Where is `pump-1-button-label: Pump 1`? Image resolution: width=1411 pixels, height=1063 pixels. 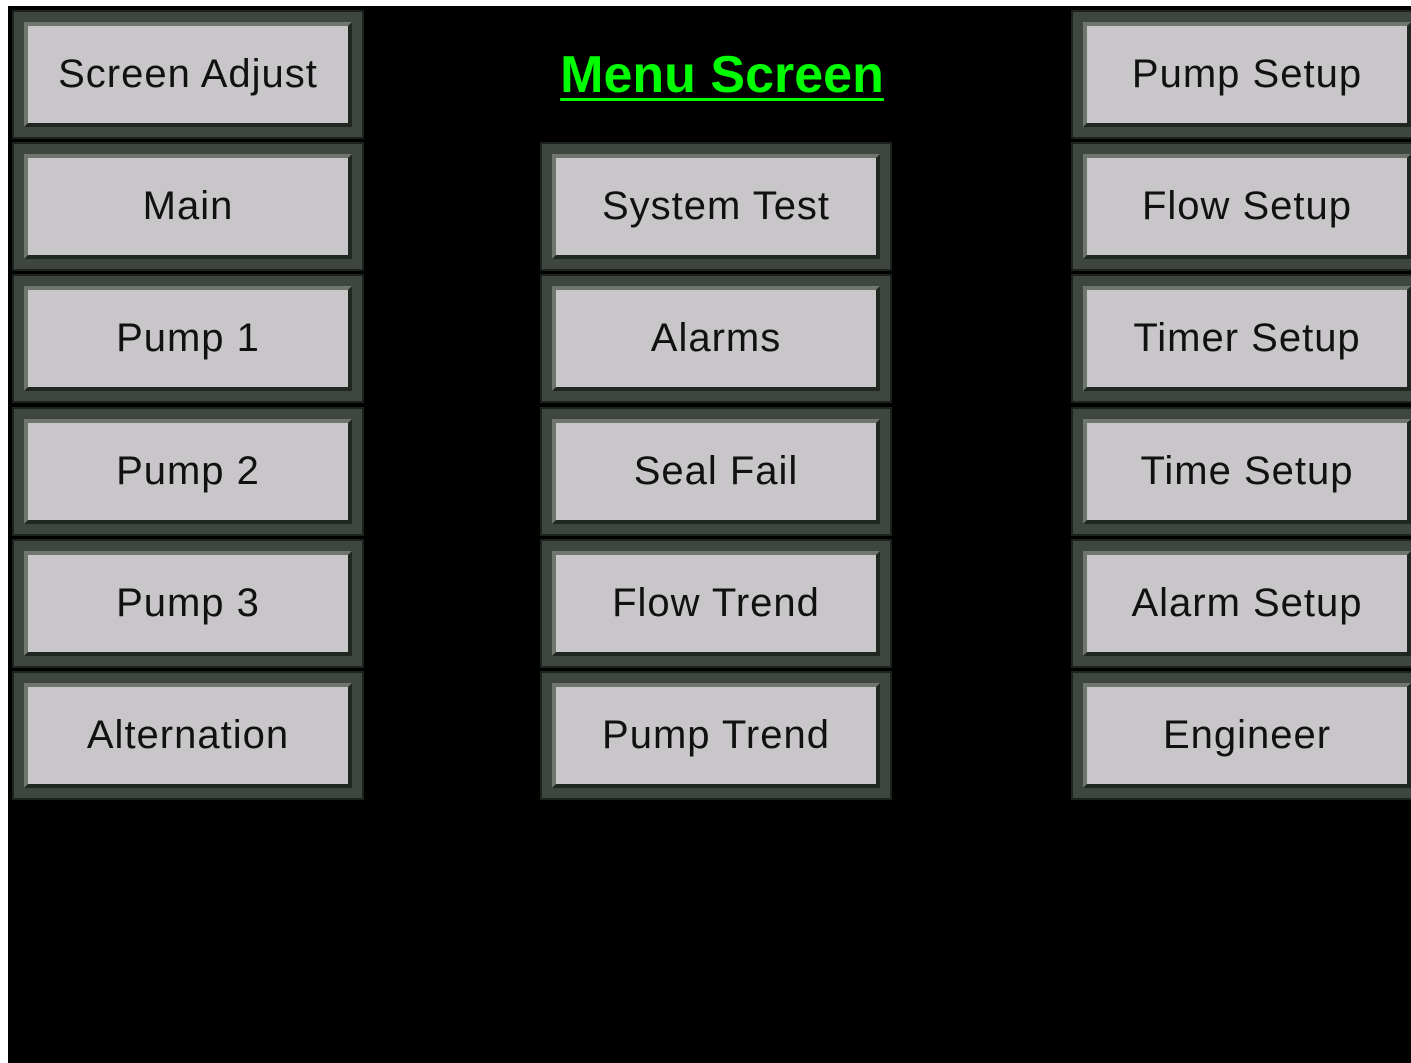
pump-1-button-label: Pump 1 is located at coordinates (188, 338).